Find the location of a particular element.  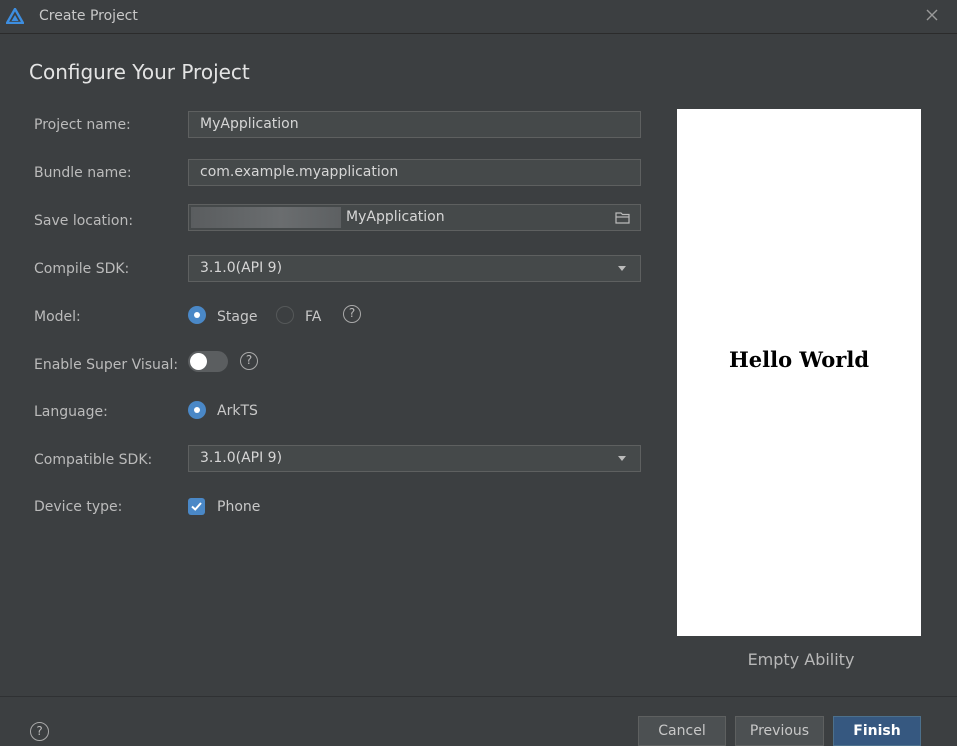

language-arkts-radio is located at coordinates (197, 410).